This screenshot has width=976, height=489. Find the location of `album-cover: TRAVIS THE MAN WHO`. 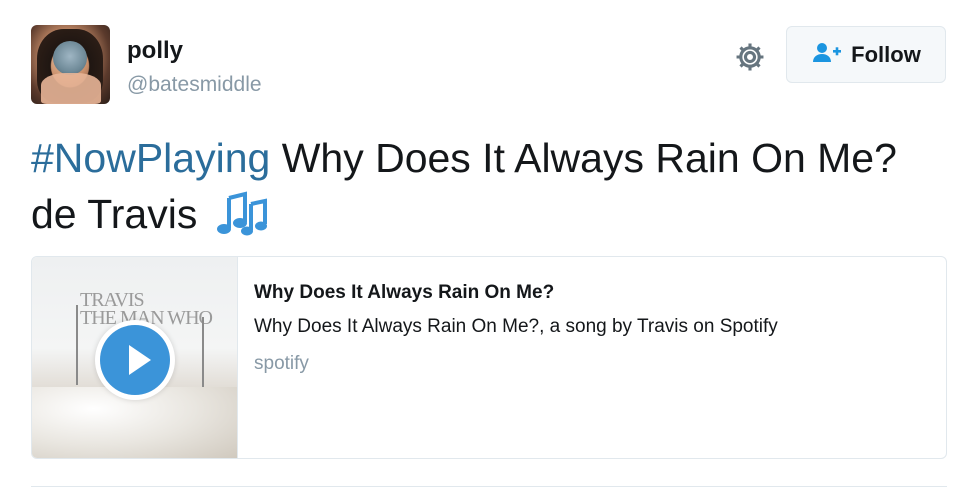

album-cover: TRAVIS THE MAN WHO is located at coordinates (135, 357).